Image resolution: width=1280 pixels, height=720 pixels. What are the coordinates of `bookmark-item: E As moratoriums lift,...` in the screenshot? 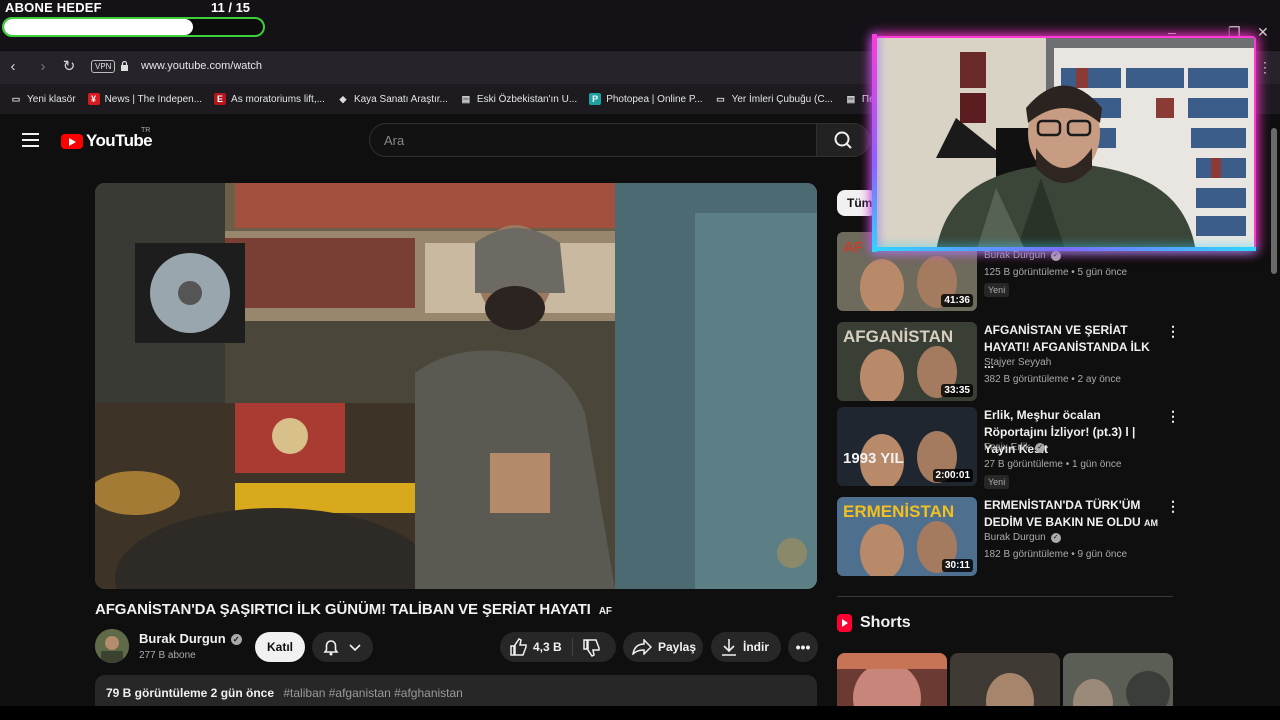 It's located at (269, 99).